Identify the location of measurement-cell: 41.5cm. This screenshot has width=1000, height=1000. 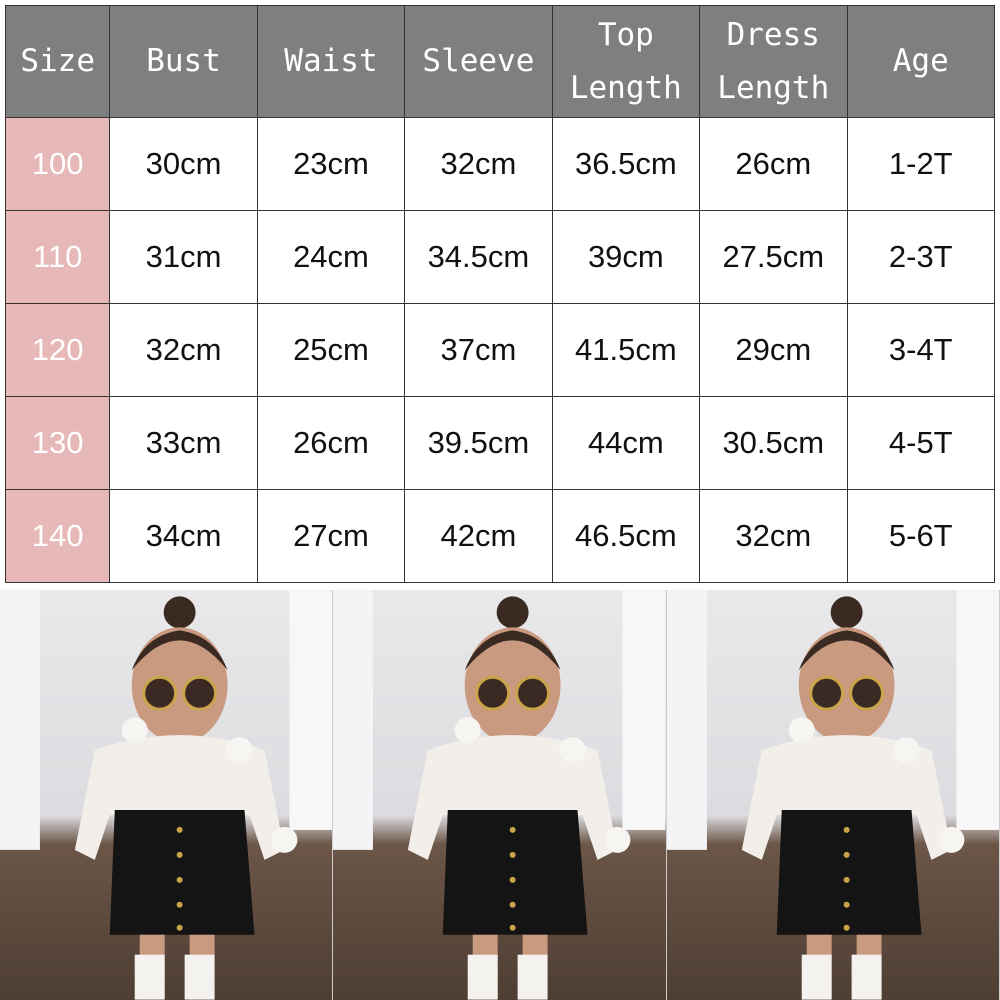
(626, 350).